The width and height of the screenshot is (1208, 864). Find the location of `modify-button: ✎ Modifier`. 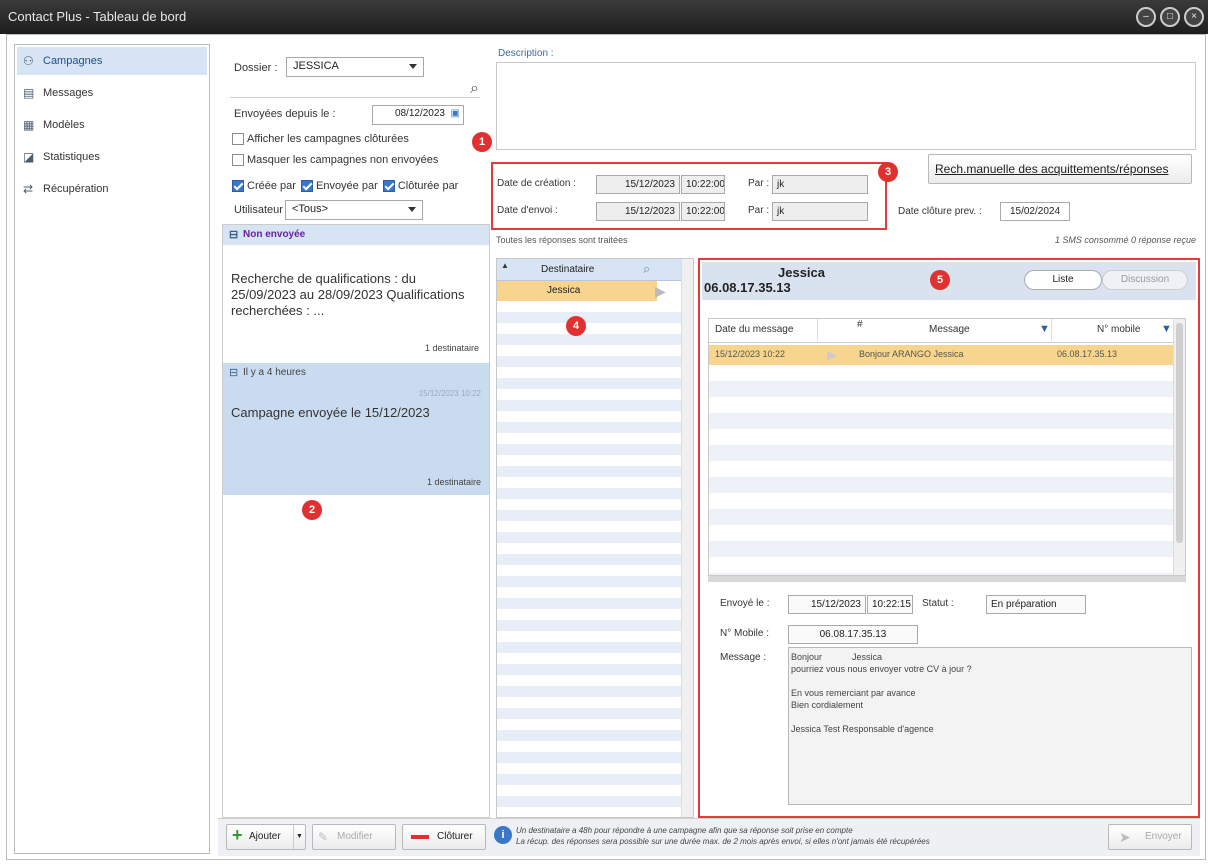

modify-button: ✎ Modifier is located at coordinates (354, 837).